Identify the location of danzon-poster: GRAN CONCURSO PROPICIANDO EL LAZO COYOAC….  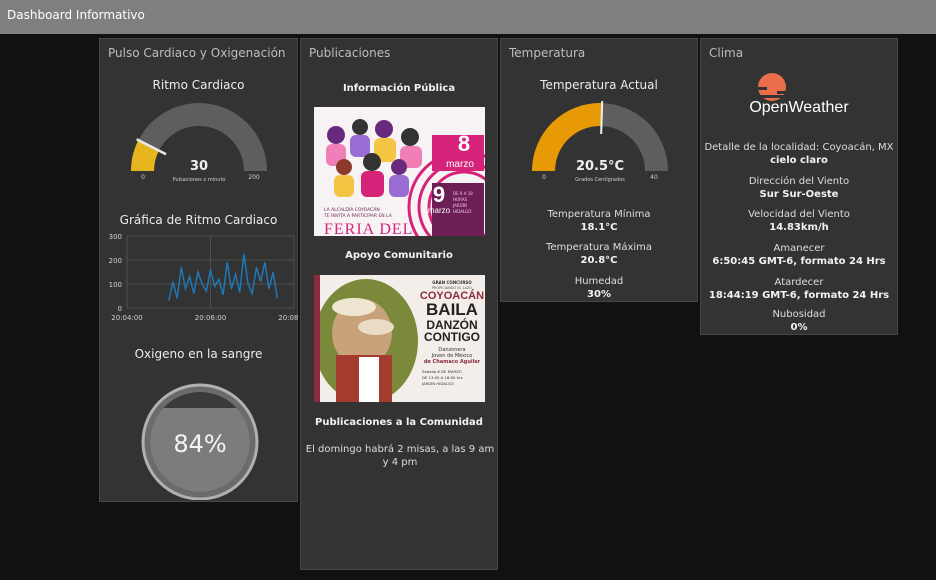
(399, 338).